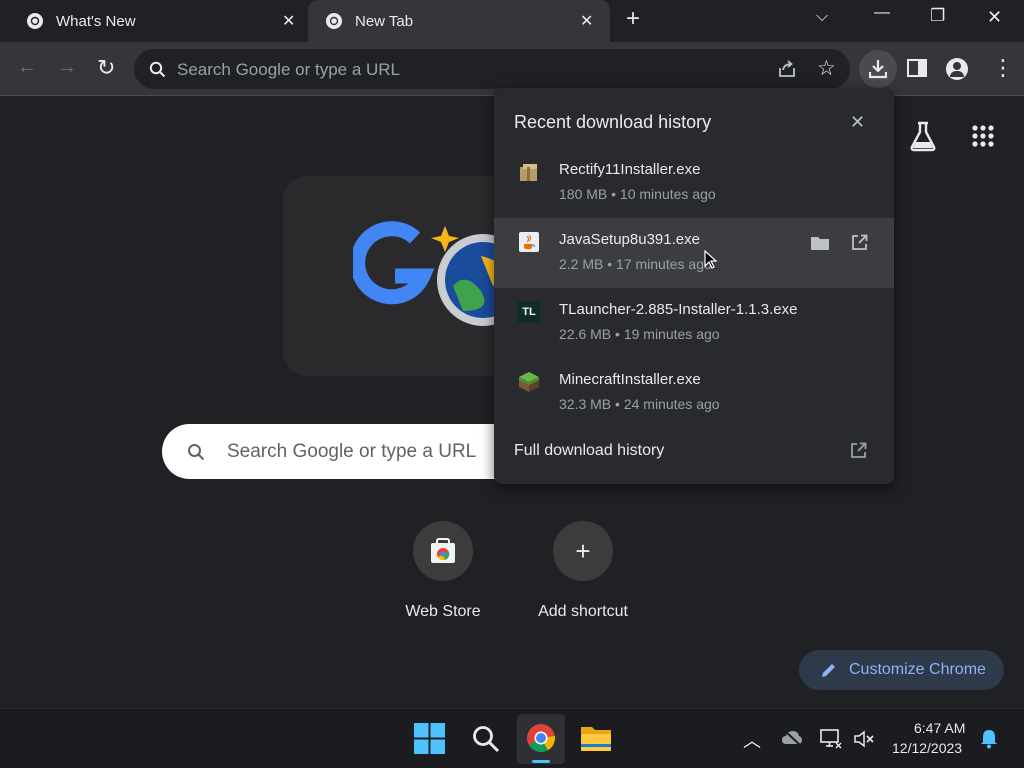  I want to click on webstore-icon, so click(443, 550).